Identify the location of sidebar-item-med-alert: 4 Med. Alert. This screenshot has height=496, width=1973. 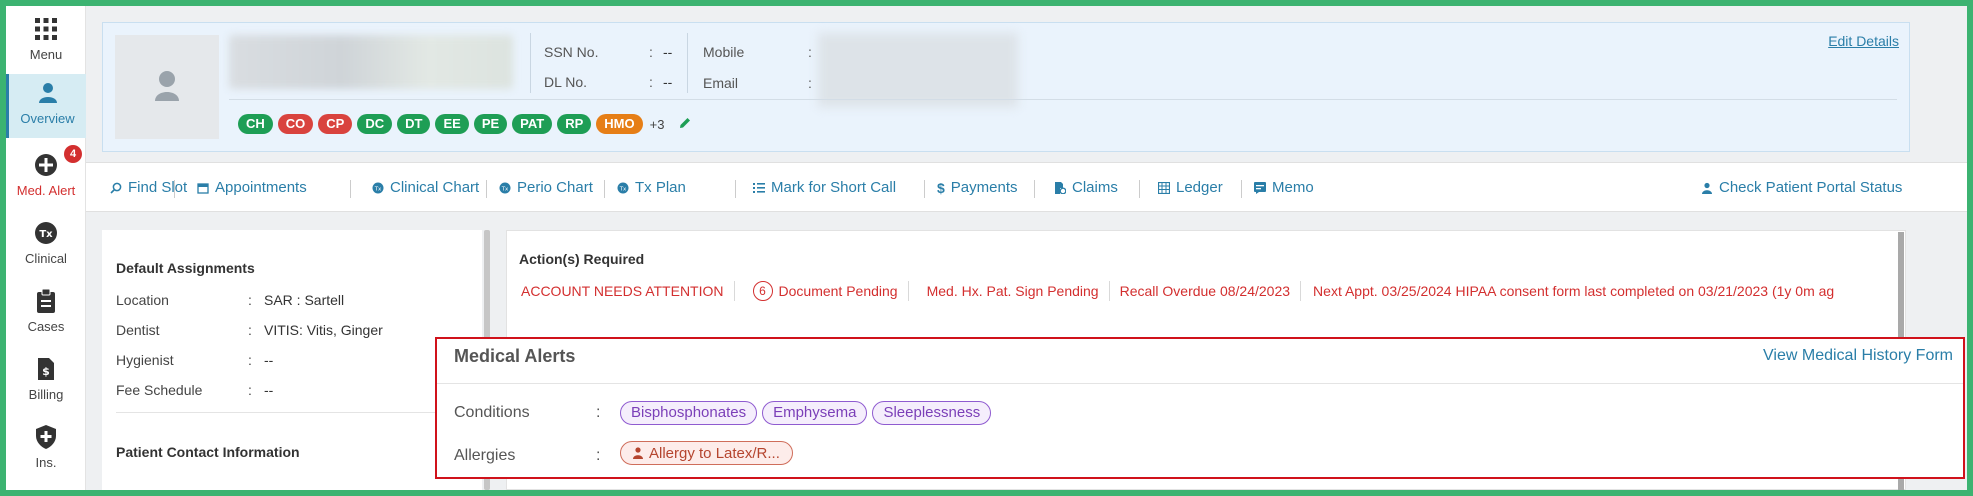
(46, 176).